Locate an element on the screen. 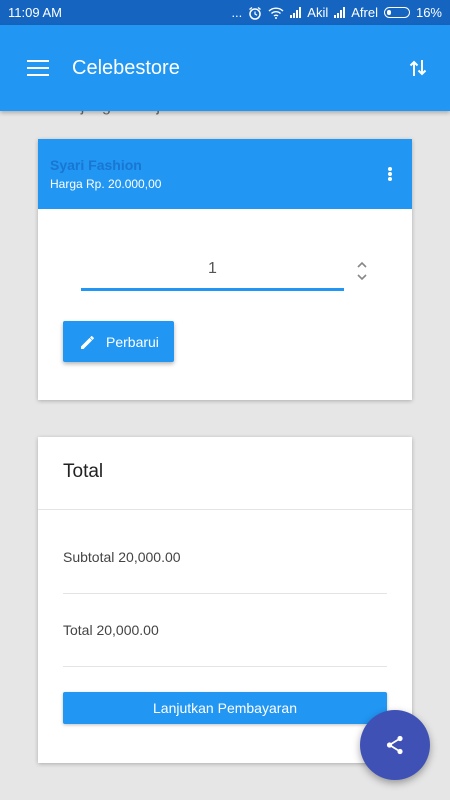  subtotal-text: Subtotal 20,000.00 is located at coordinates (122, 557).